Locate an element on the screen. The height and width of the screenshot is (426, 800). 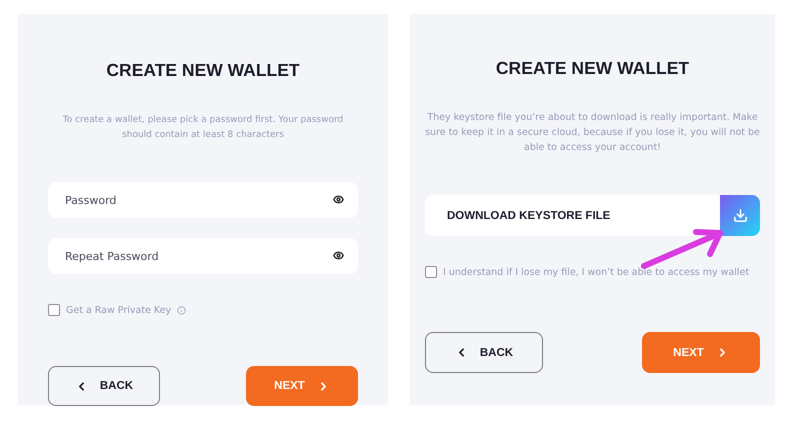
description-text: They keystore file you’re about to download is really important. Make sure to keep it in a secure cloud, because if you lose it, you will not be able to access your account! is located at coordinates (592, 133).